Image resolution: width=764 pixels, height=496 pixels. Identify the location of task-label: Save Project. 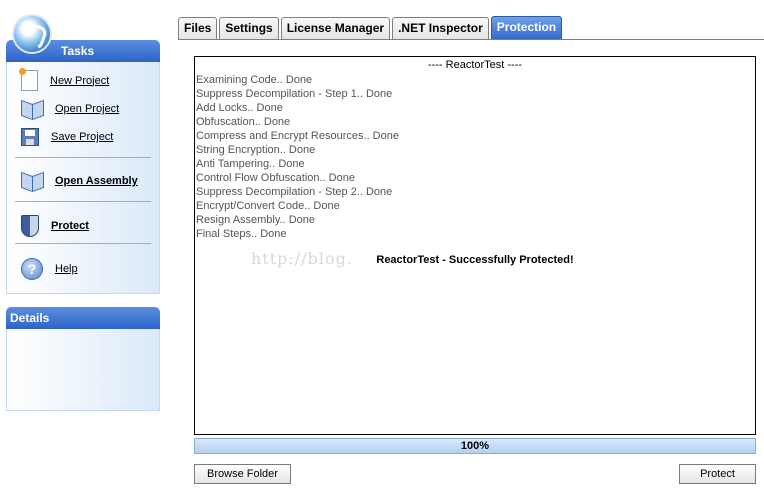
(82, 137).